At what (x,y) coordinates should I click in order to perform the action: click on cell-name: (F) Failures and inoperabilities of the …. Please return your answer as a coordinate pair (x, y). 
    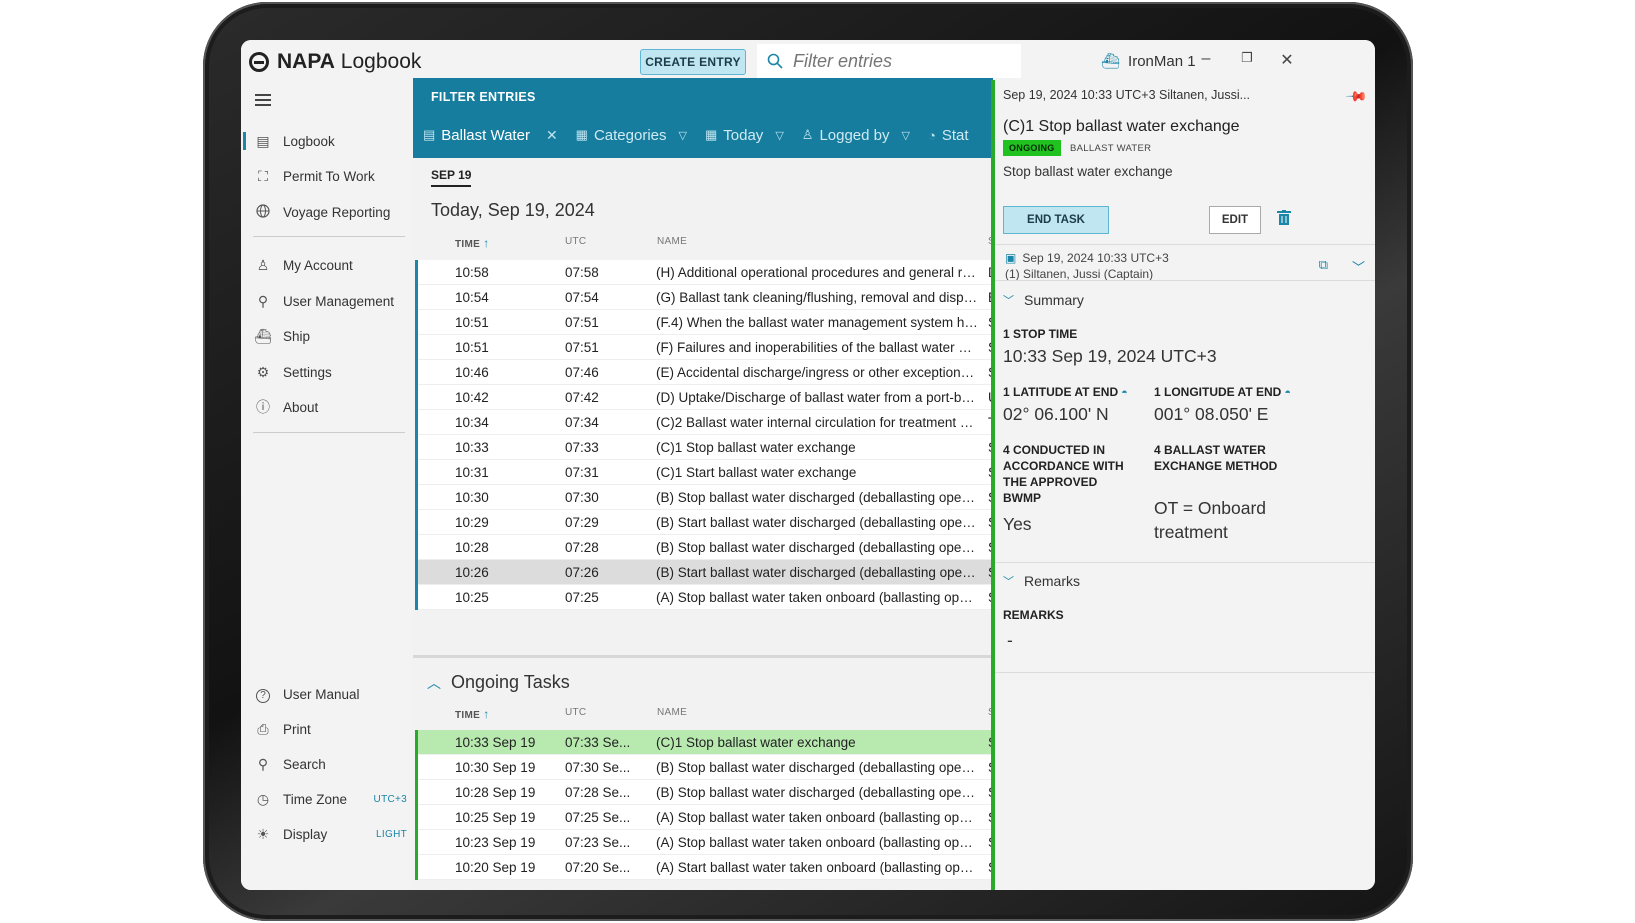
    Looking at the image, I should click on (817, 347).